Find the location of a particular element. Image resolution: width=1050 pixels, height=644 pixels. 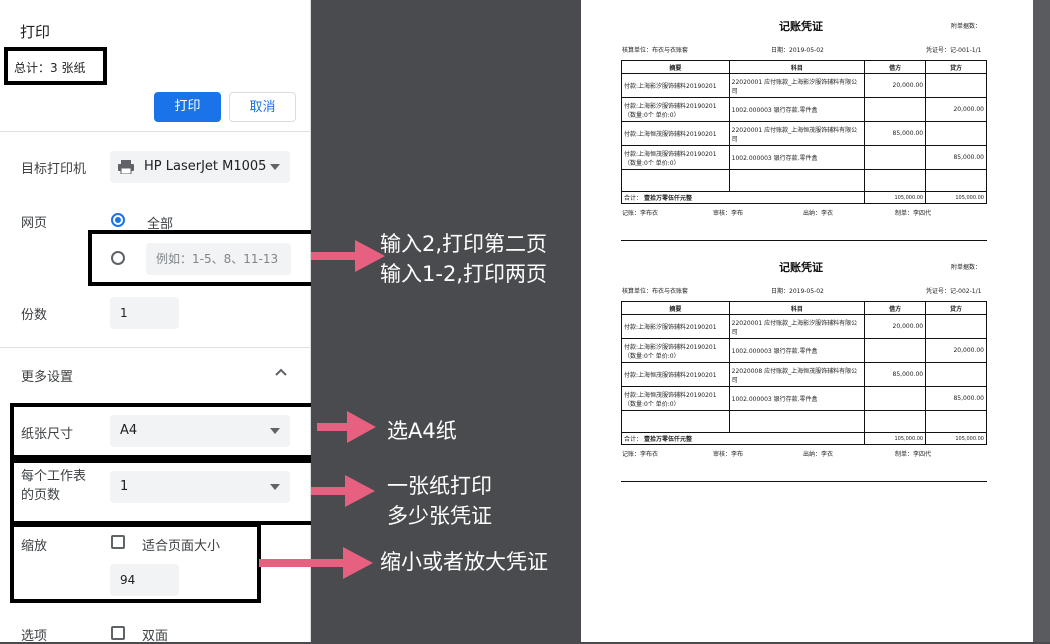

annotation-scale: 缩小或者放大凭证 is located at coordinates (464, 562).